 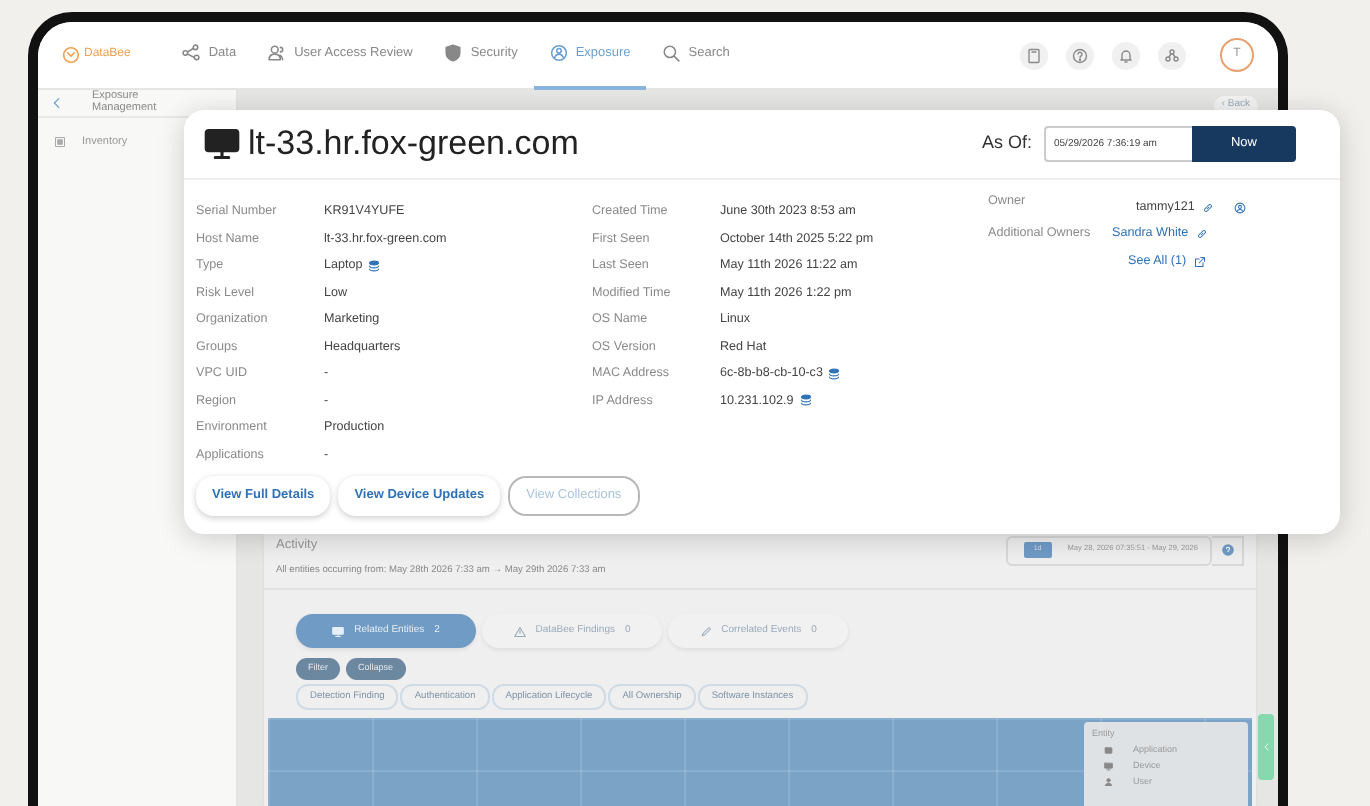 I want to click on user-icon, so click(x=1108, y=782).